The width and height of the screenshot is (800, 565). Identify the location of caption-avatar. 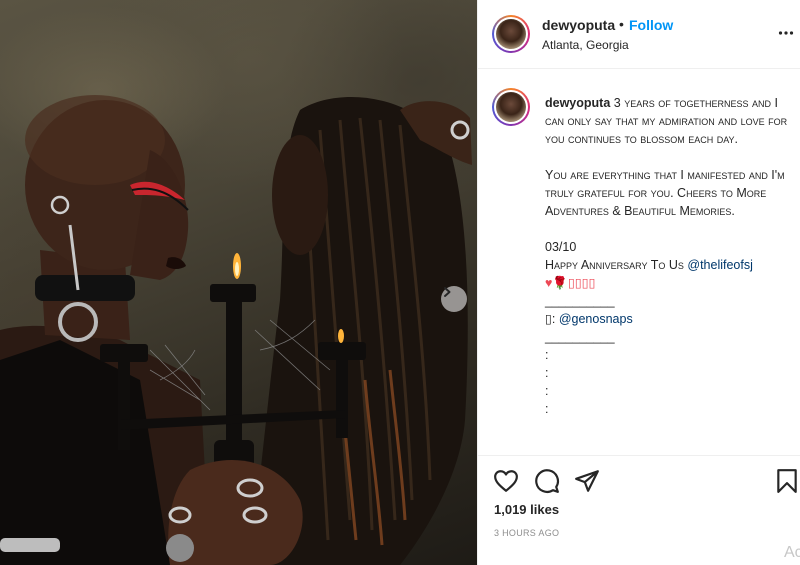
(511, 107).